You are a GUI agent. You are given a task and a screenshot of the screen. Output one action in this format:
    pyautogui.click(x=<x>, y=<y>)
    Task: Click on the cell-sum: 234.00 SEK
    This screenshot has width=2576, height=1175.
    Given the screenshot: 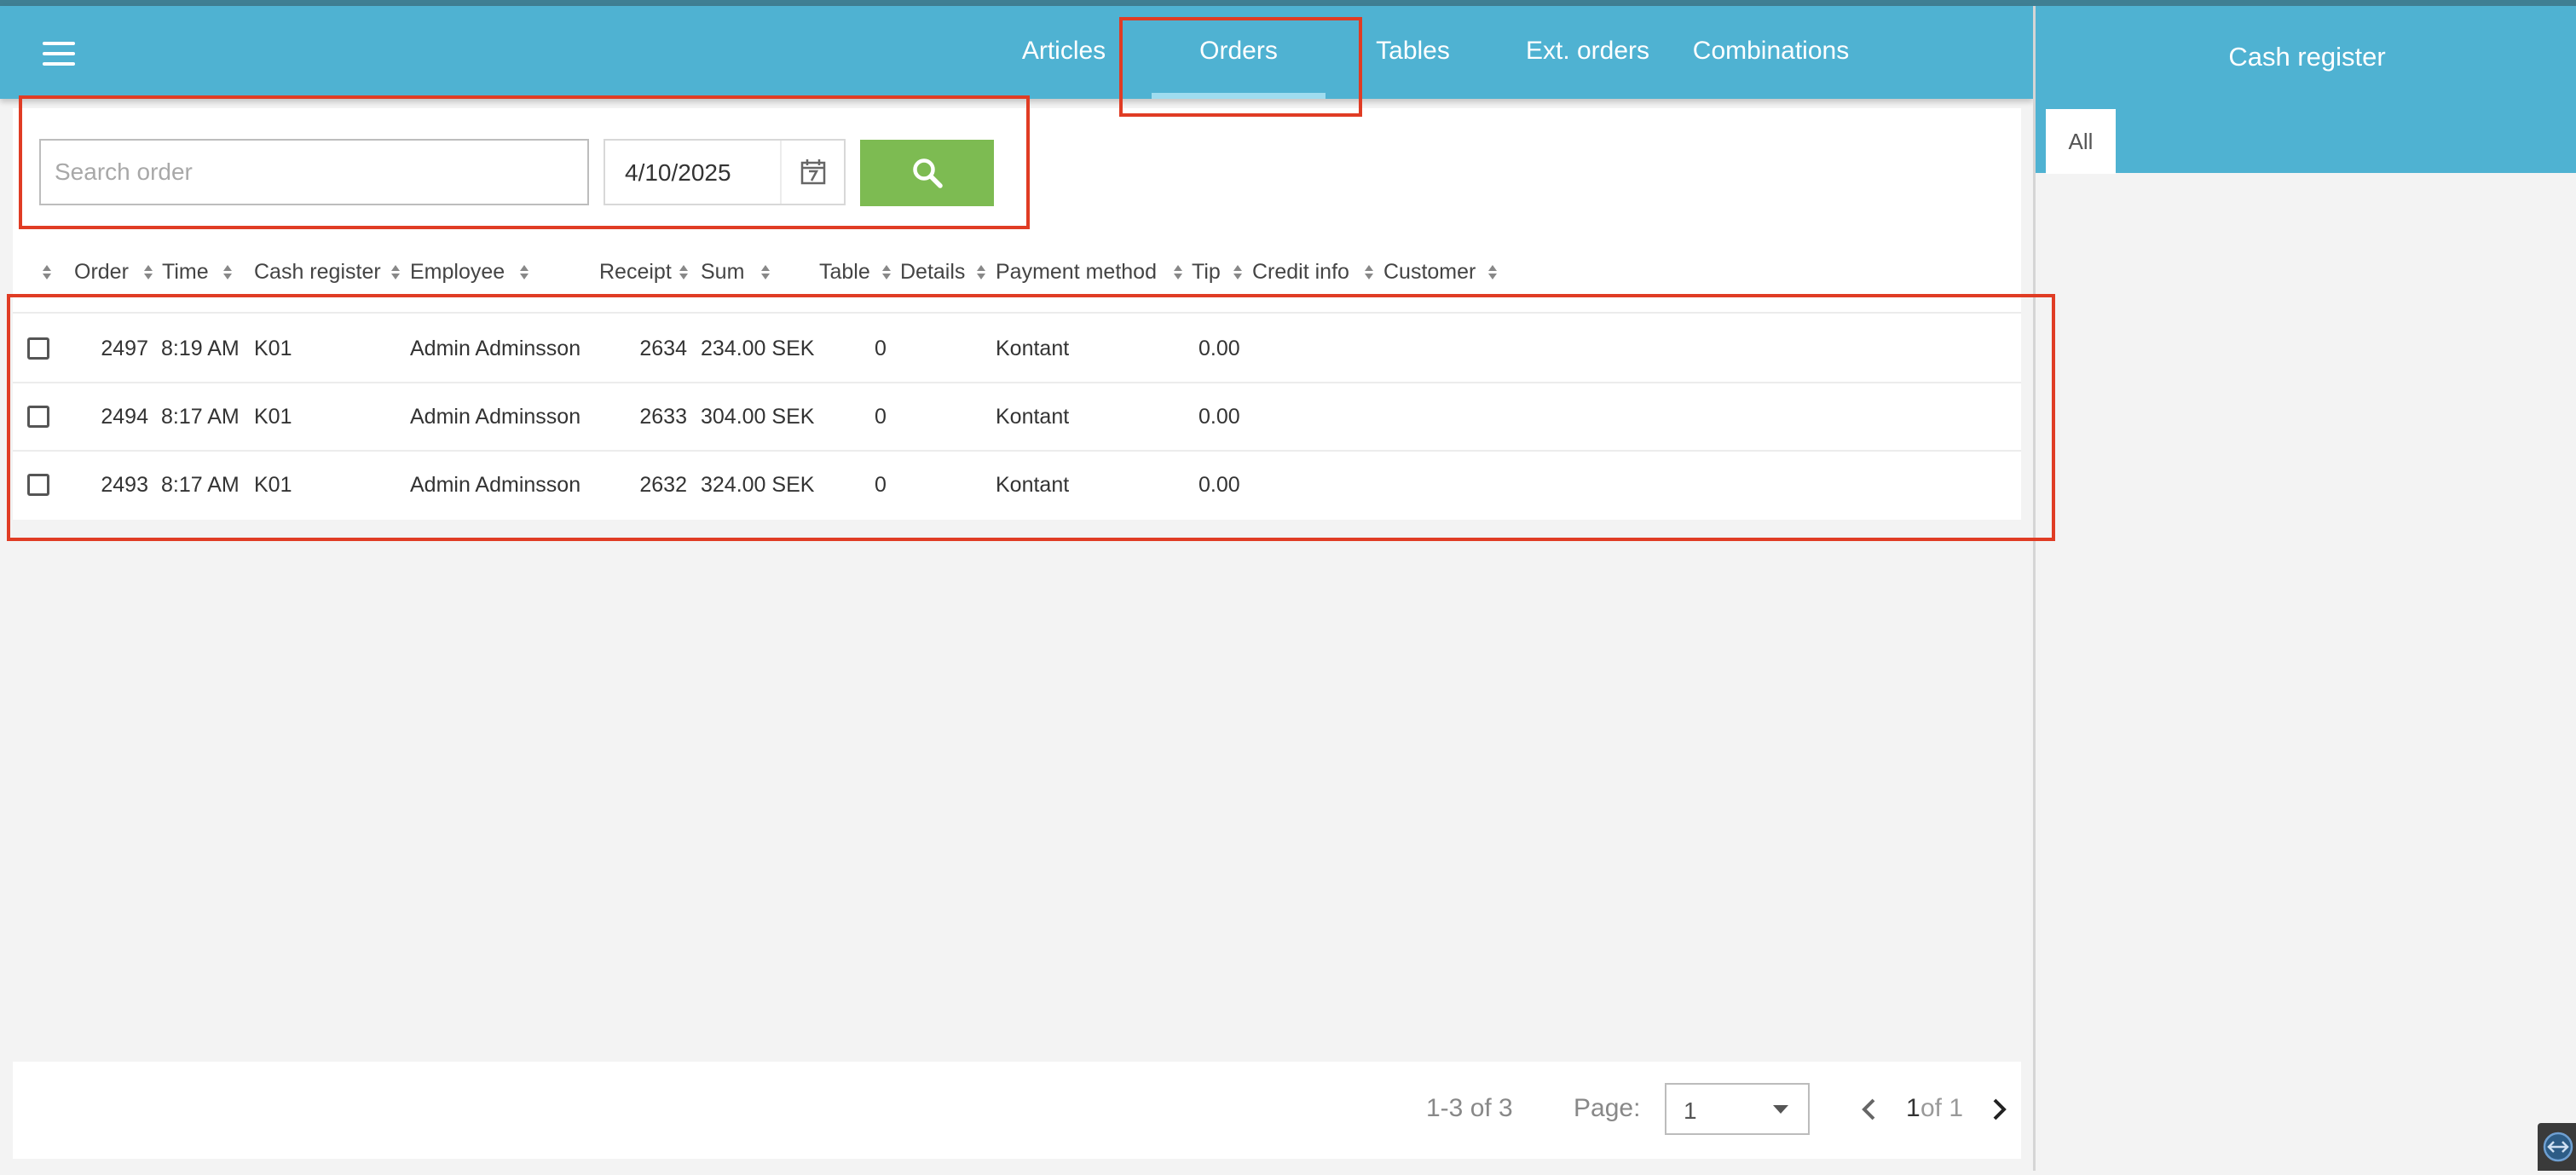 What is the action you would take?
    pyautogui.click(x=758, y=348)
    